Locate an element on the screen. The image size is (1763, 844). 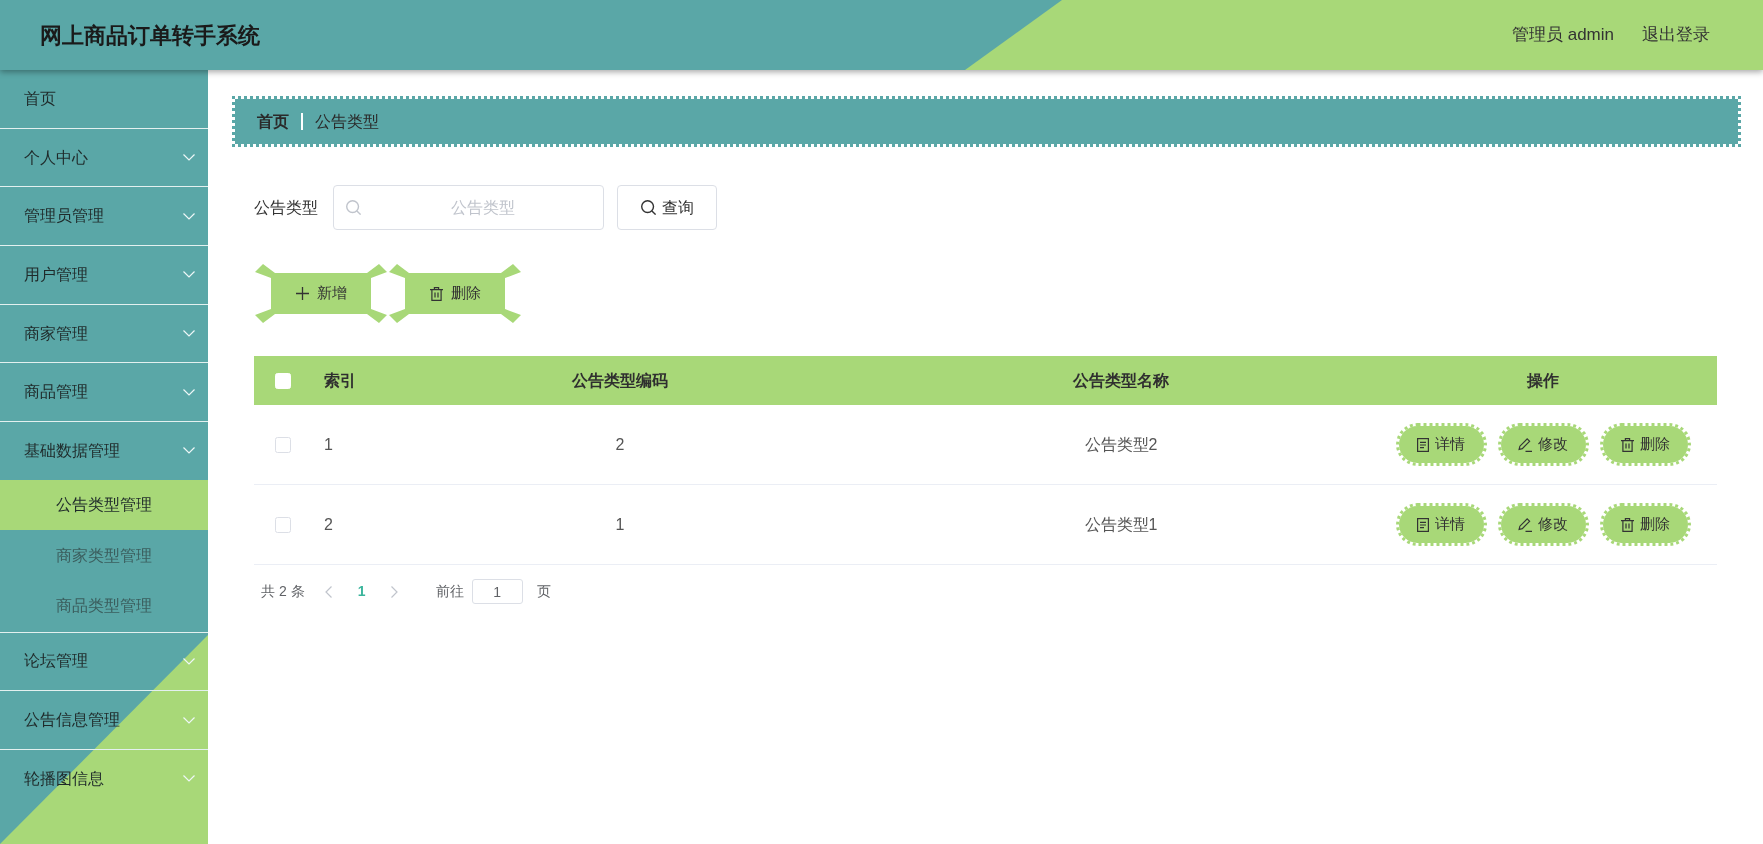
user-name: 管理员 admin is located at coordinates (1562, 35).